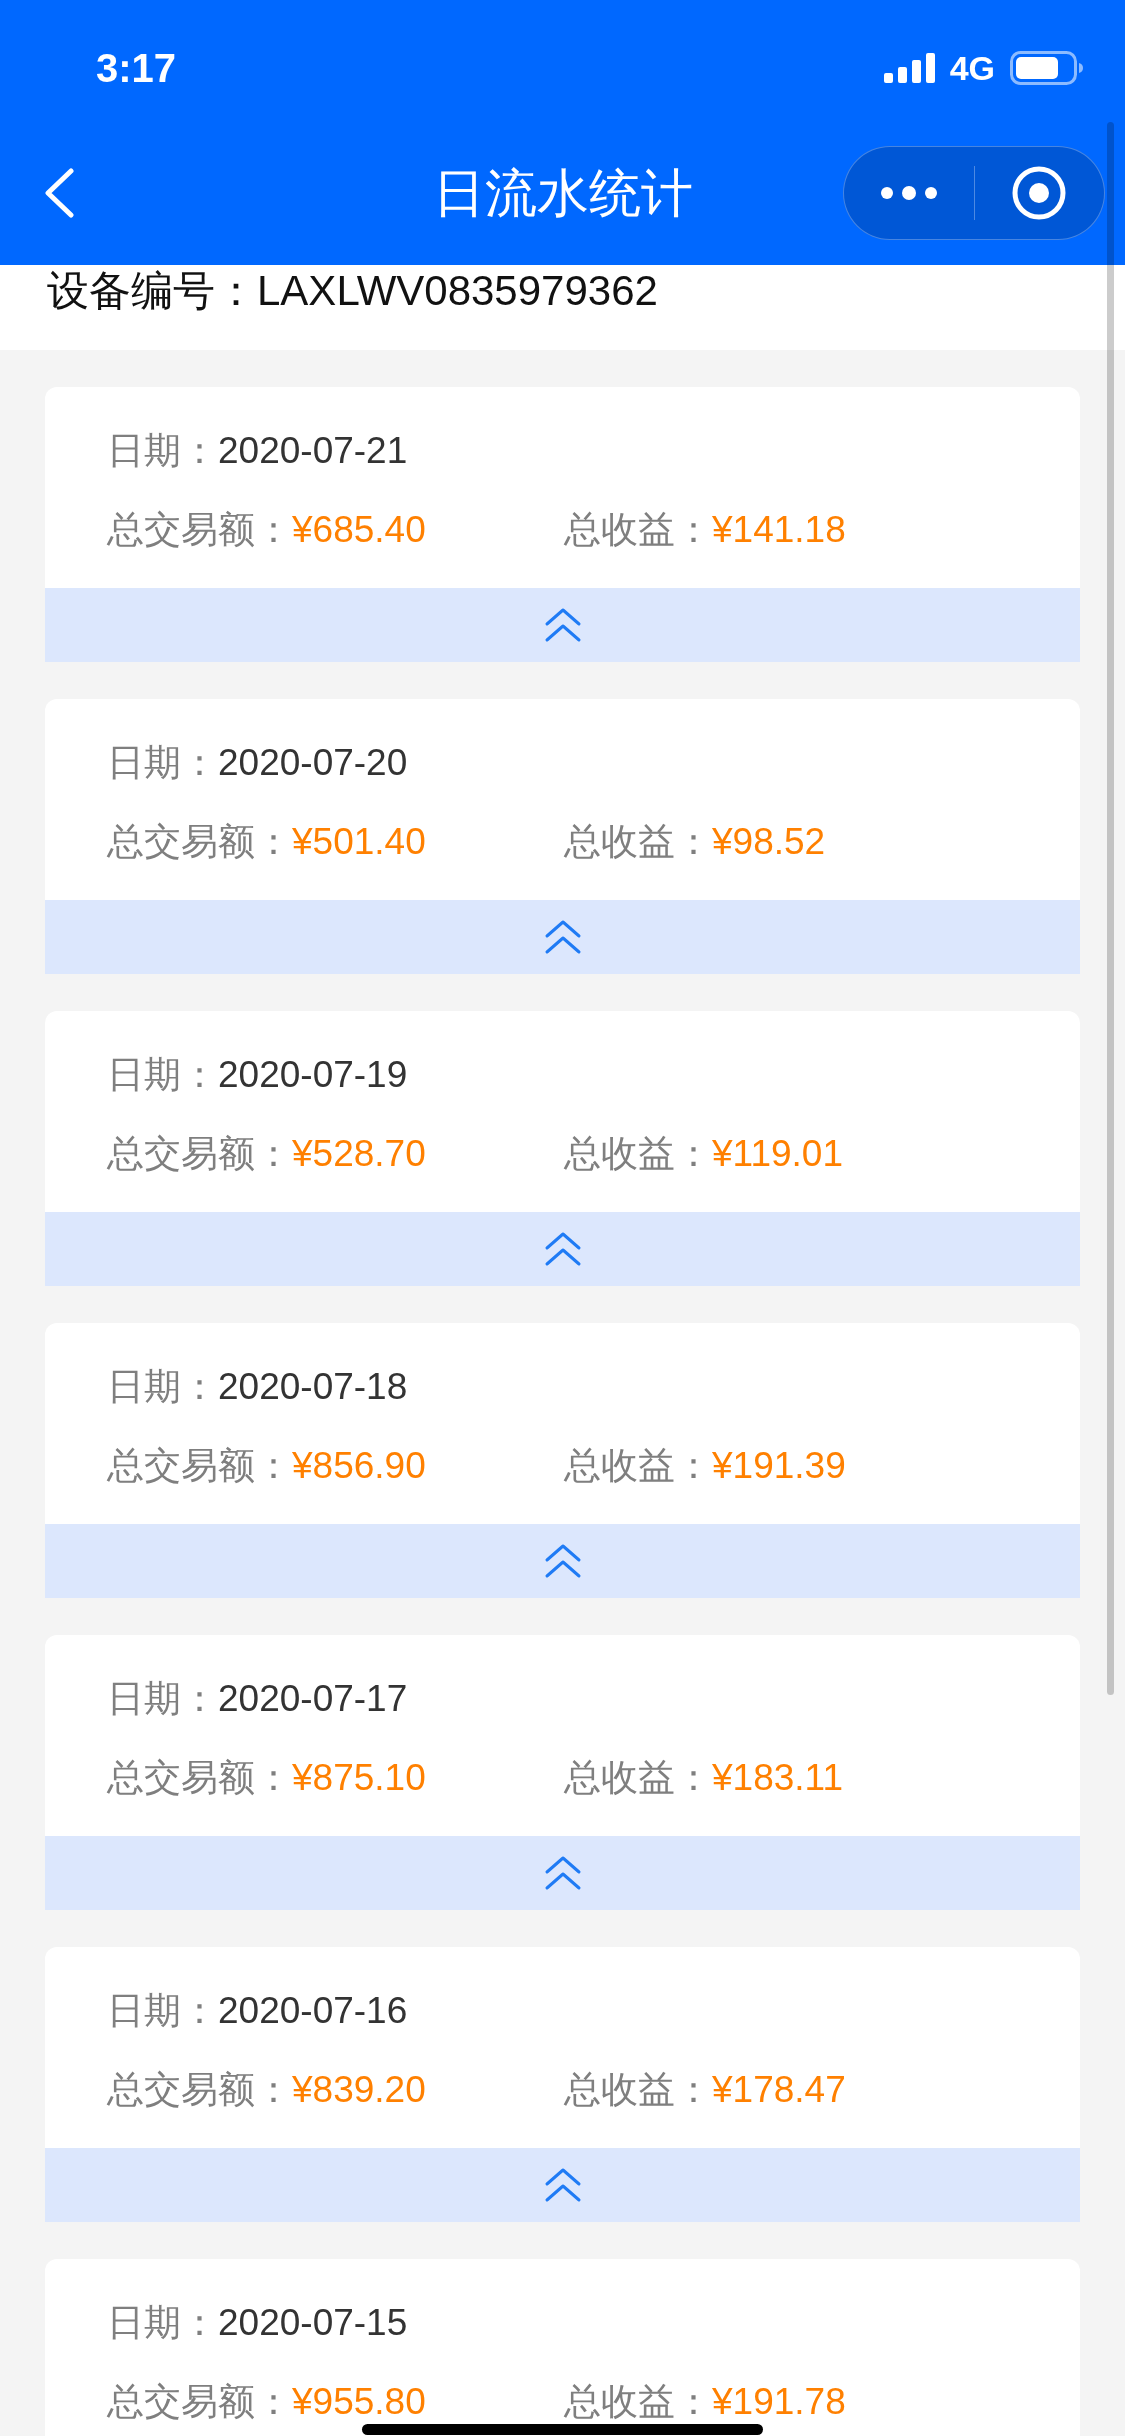 This screenshot has width=1125, height=2436. What do you see at coordinates (313, 1387) in the screenshot?
I see `date-value: 2020-07-18` at bounding box center [313, 1387].